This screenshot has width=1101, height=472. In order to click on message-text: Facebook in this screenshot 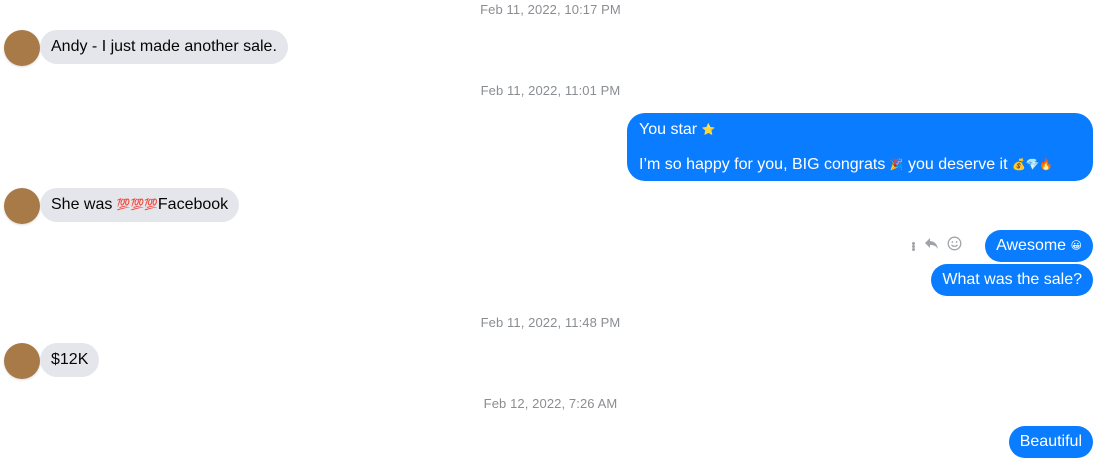, I will do `click(193, 204)`.